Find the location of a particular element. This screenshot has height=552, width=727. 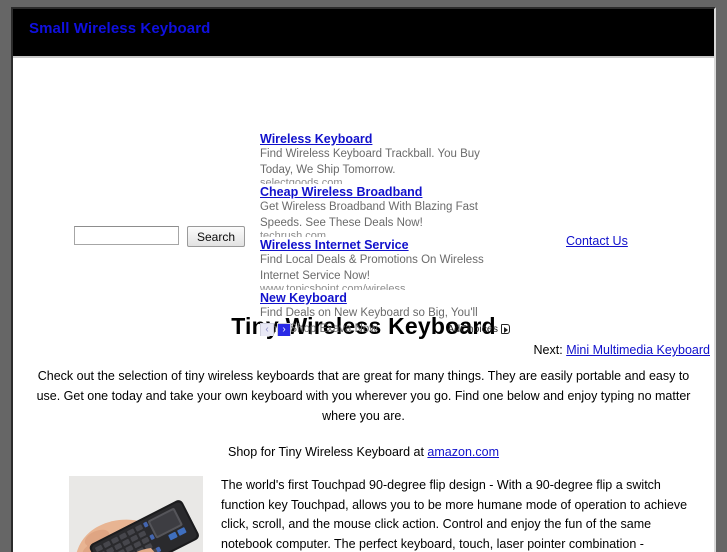

ad-title-link: Cheap Wireless Broadband is located at coordinates (341, 192).